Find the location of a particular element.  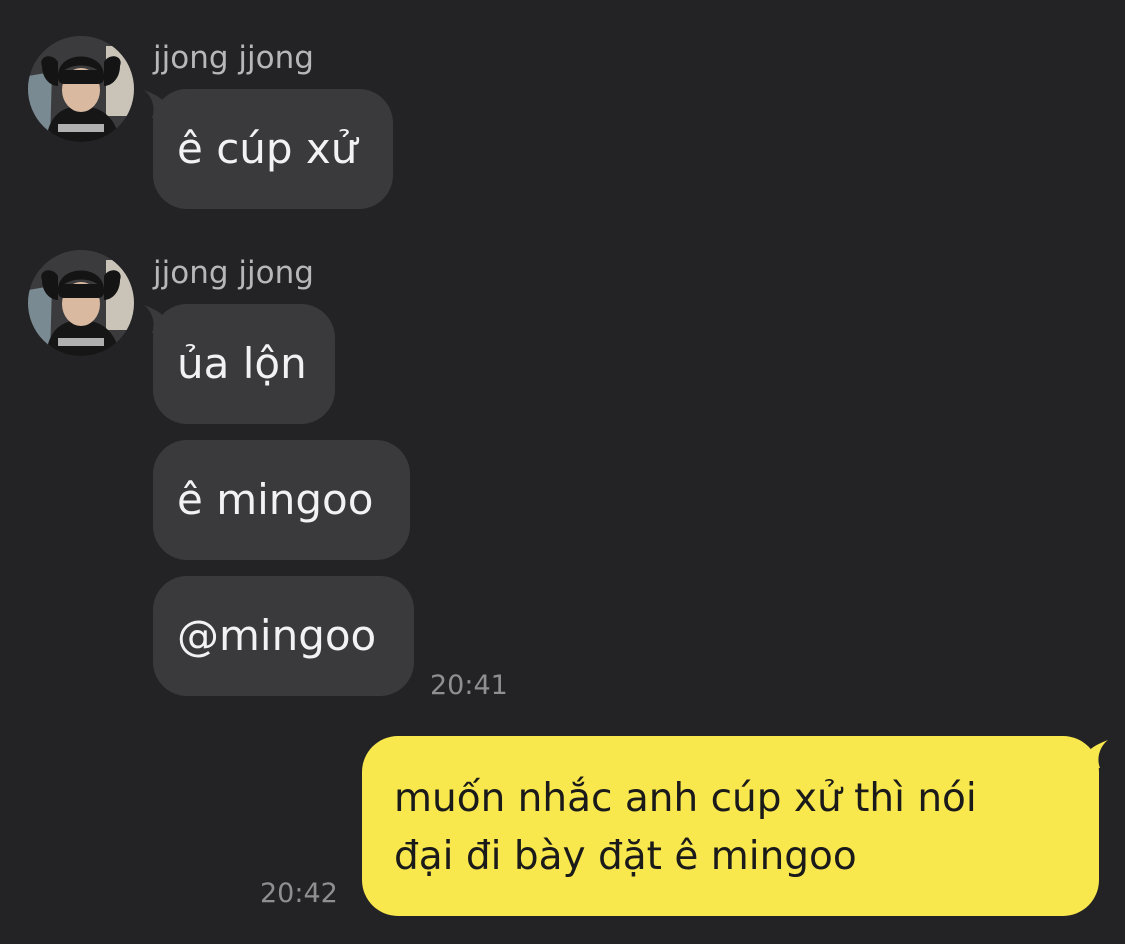

message-timestamp: 20:42 is located at coordinates (299, 893).